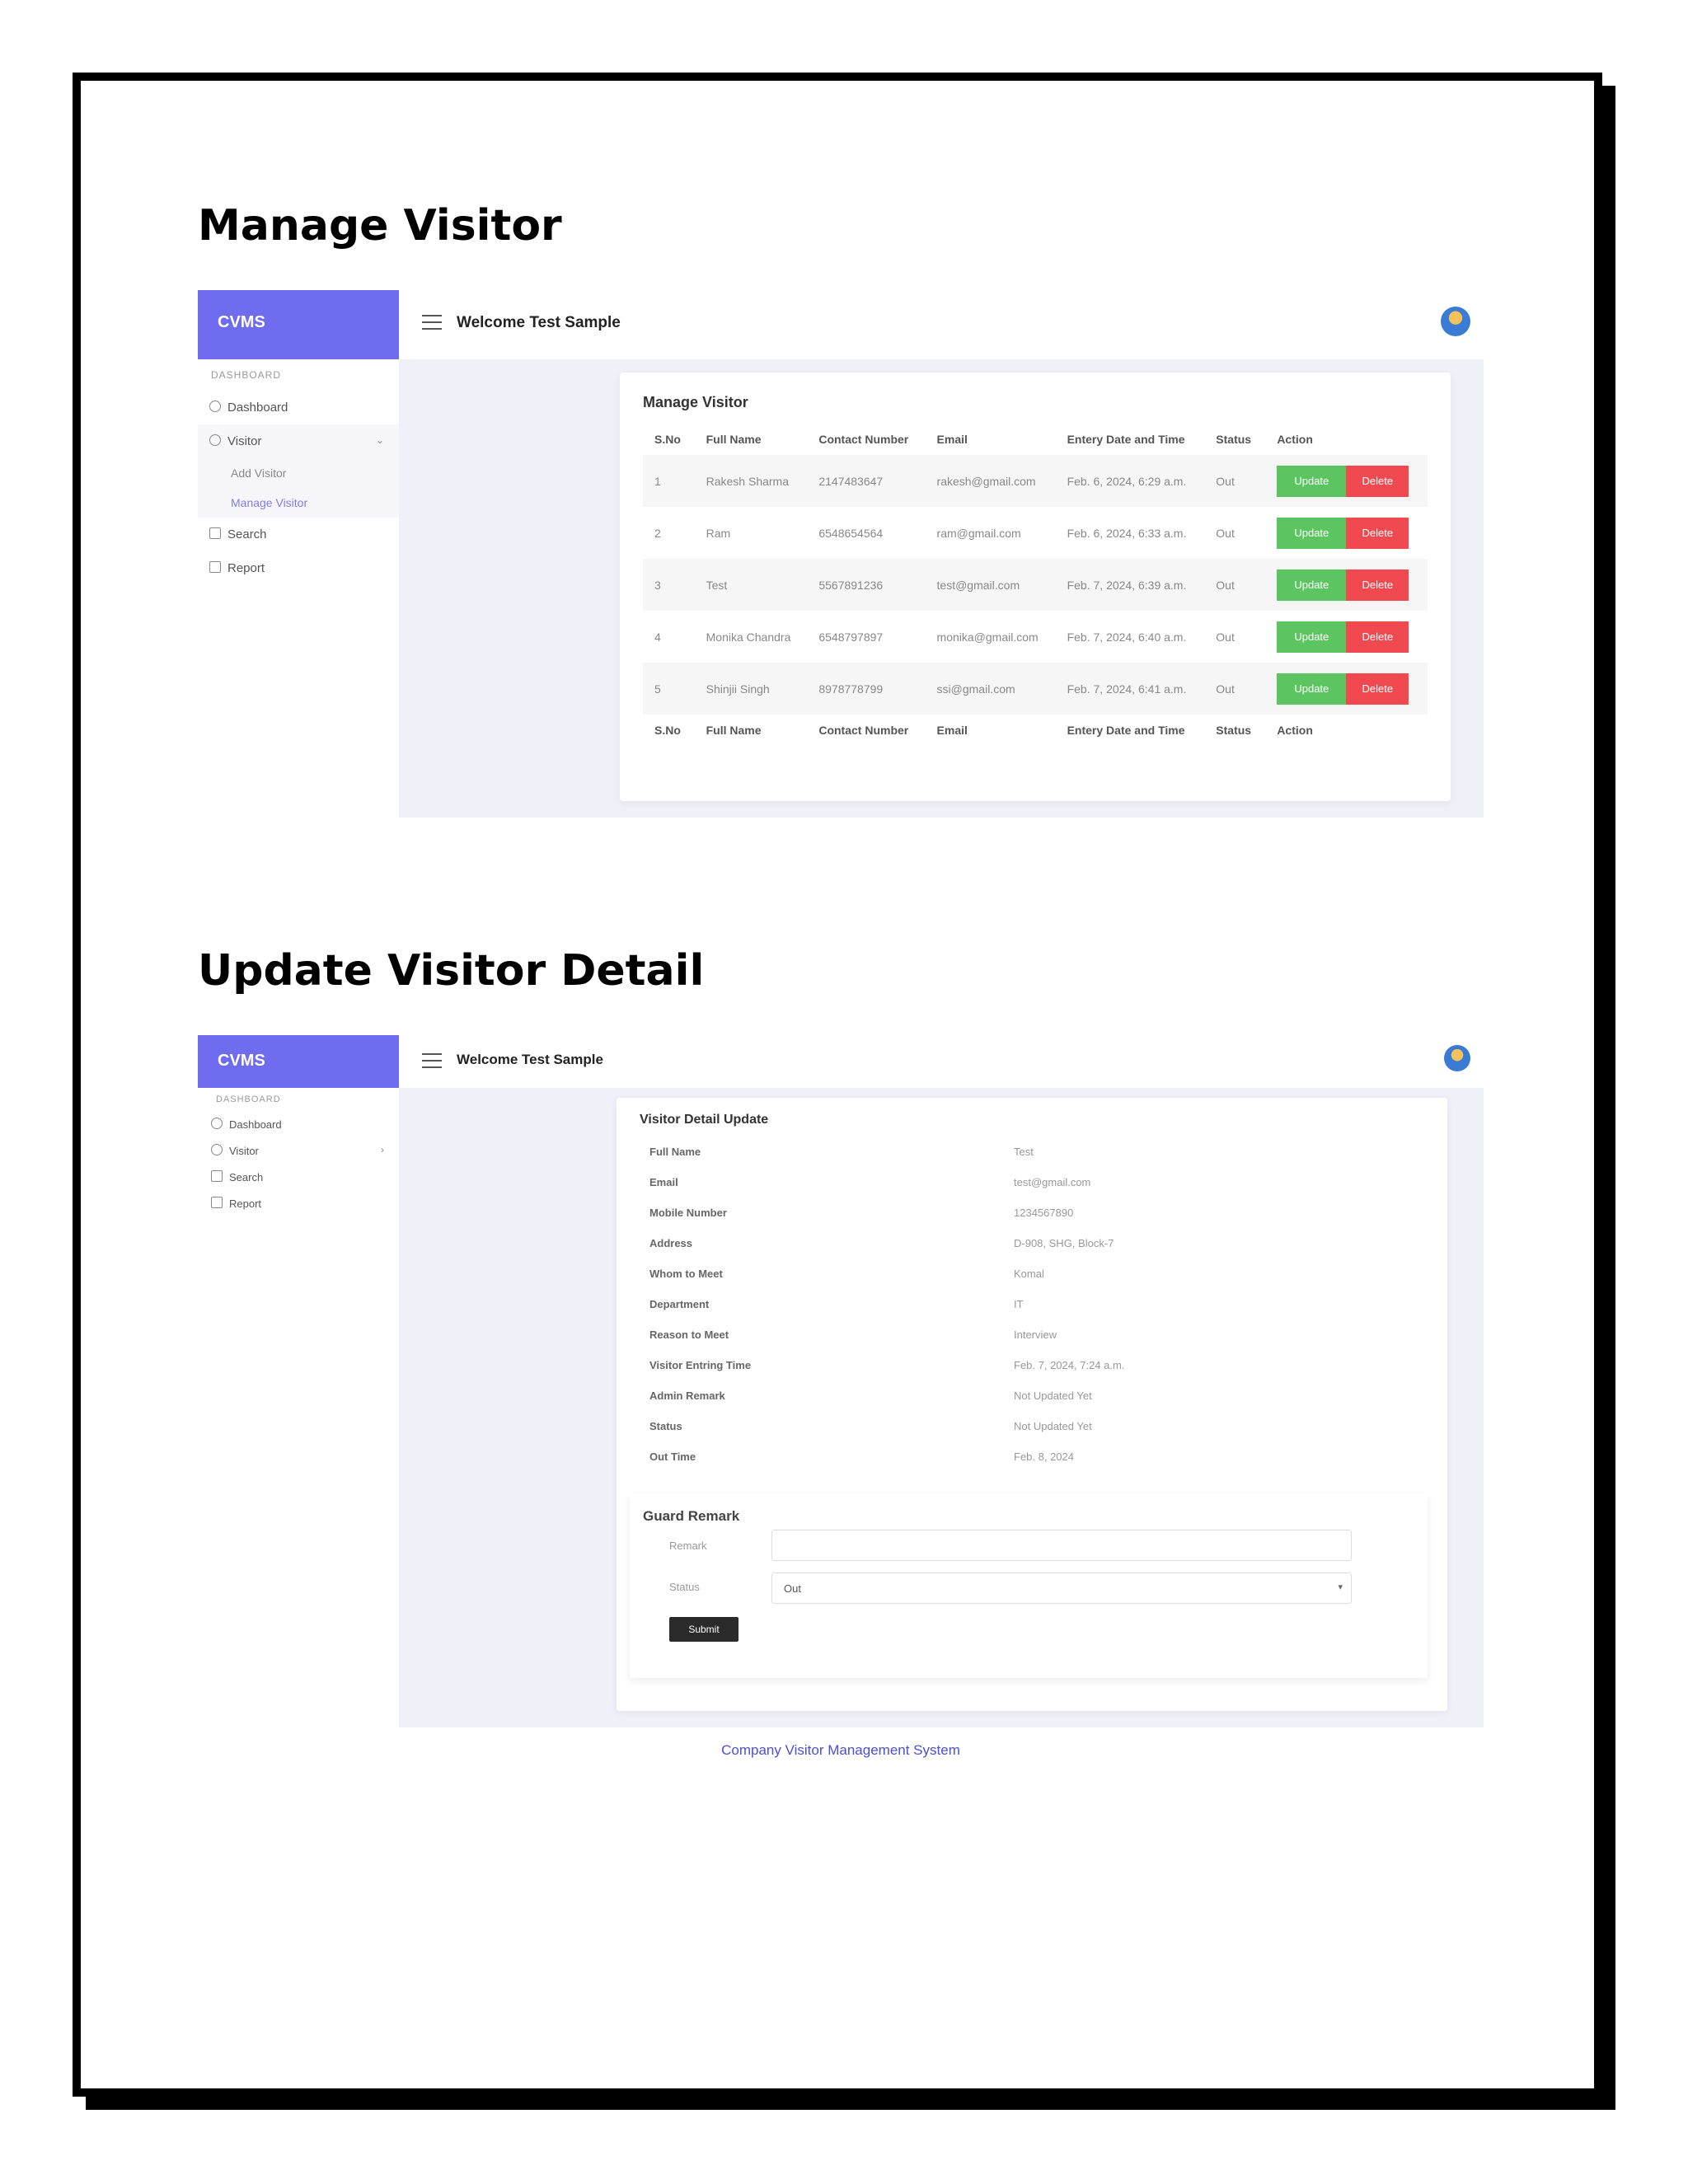 This screenshot has width=1688, height=2184. I want to click on chevron-right-icon: ›, so click(382, 1149).